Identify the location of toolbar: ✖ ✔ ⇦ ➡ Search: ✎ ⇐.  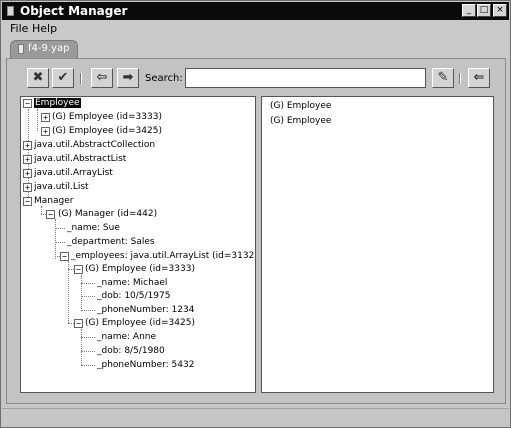
(256, 78).